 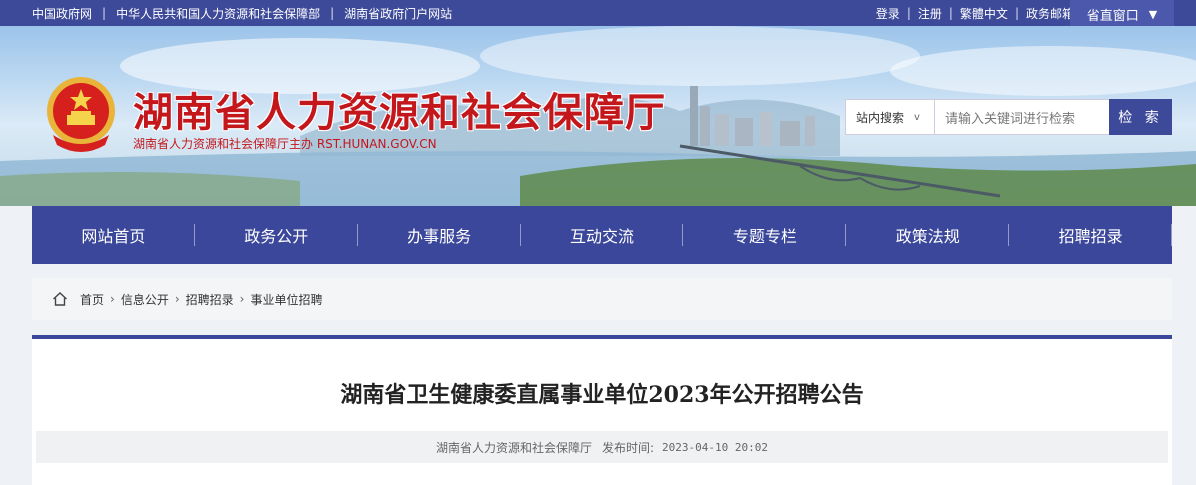 What do you see at coordinates (398, 13) in the screenshot?
I see `link-hunan-portal: 湖南省政府门户网站` at bounding box center [398, 13].